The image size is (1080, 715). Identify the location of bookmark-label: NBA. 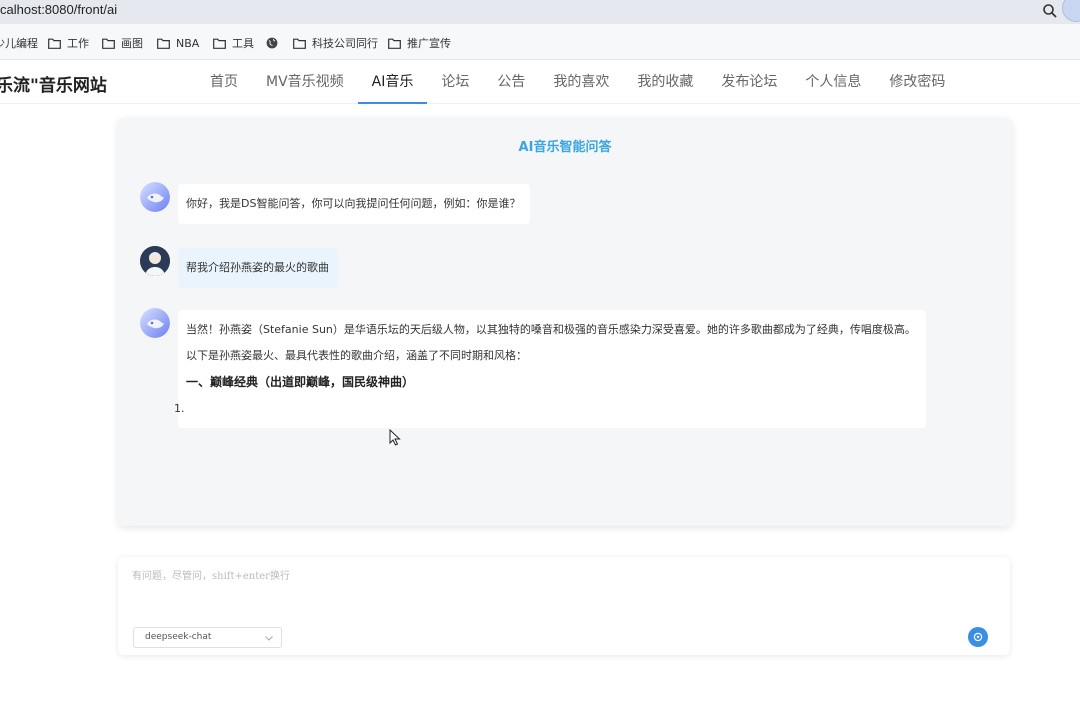
(188, 43).